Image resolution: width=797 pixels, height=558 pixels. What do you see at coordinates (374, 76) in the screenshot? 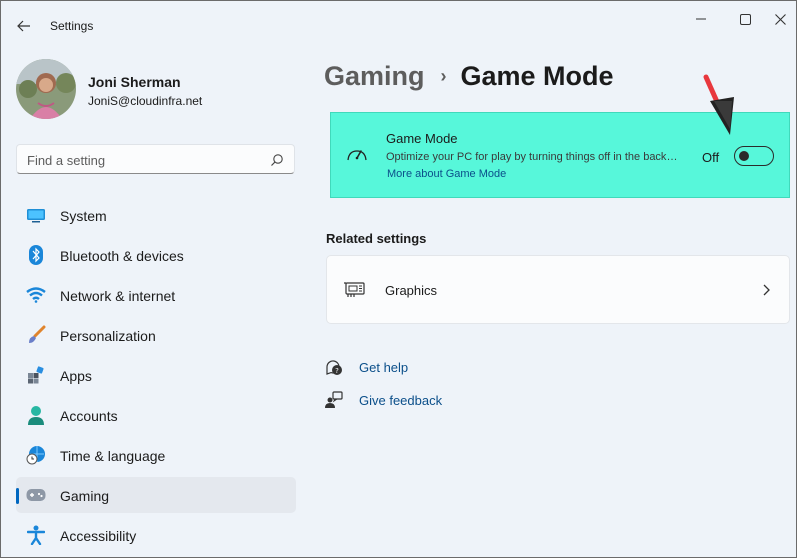
I see `breadcrumb-parent: Gaming` at bounding box center [374, 76].